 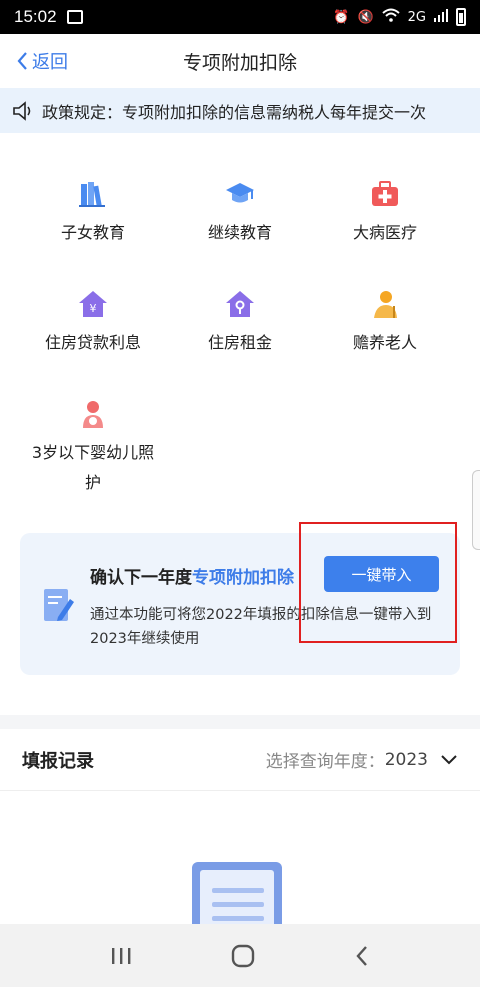 What do you see at coordinates (237, 901) in the screenshot?
I see `empty-records-illustration` at bounding box center [237, 901].